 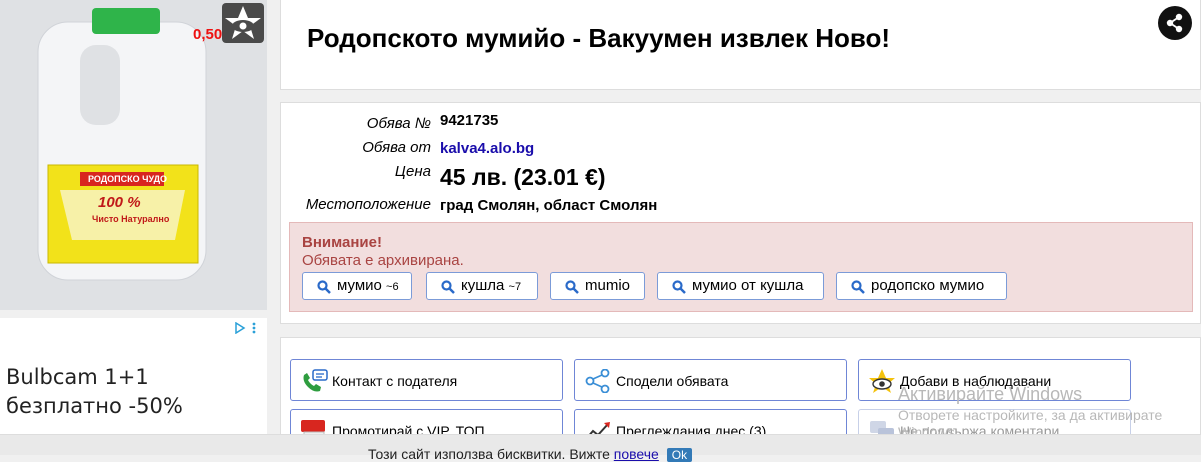 I want to click on share-listing-button: Сподели обявата, so click(x=710, y=380).